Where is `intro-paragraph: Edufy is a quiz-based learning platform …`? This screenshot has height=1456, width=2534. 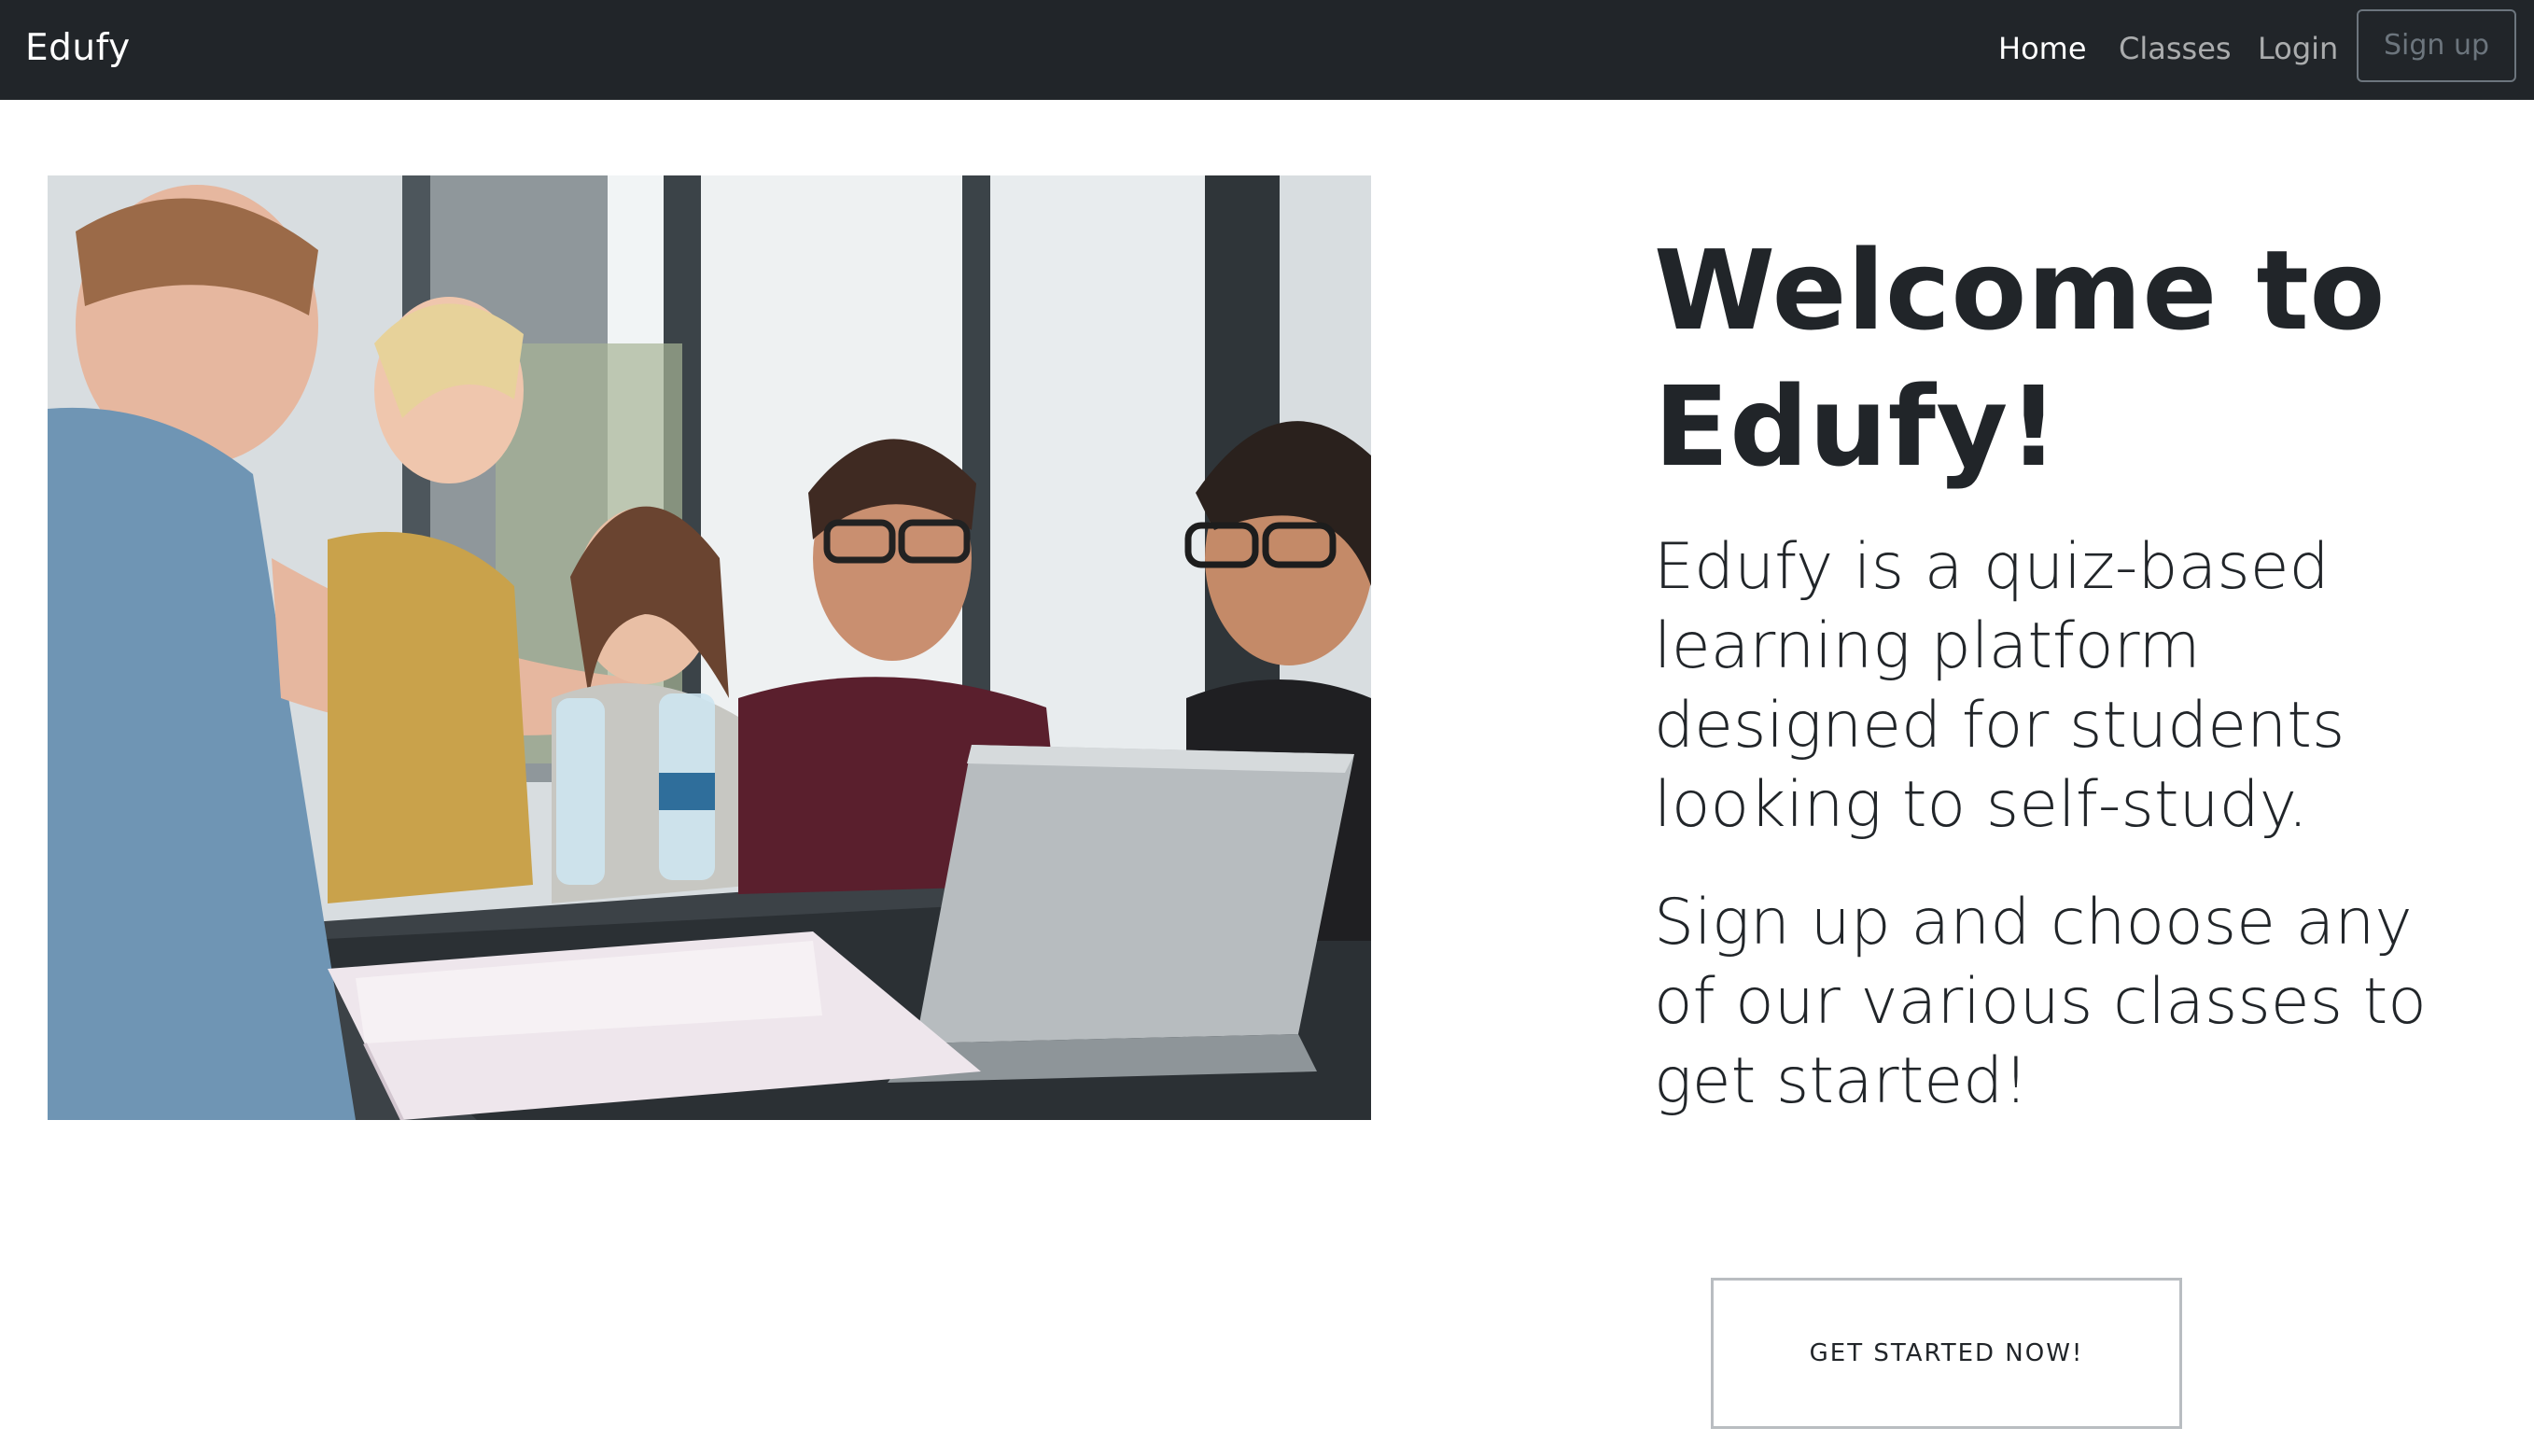 intro-paragraph: Edufy is a quiz-based learning platform … is located at coordinates (1999, 686).